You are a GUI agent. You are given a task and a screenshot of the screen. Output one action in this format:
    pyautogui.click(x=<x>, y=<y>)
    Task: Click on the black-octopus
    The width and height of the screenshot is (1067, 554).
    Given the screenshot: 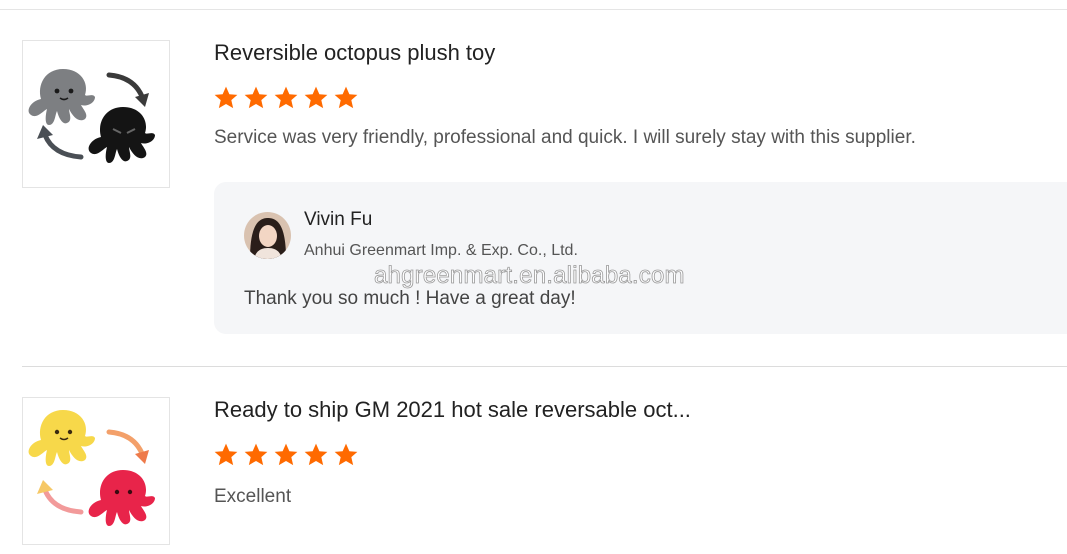 What is the action you would take?
    pyautogui.click(x=121, y=135)
    